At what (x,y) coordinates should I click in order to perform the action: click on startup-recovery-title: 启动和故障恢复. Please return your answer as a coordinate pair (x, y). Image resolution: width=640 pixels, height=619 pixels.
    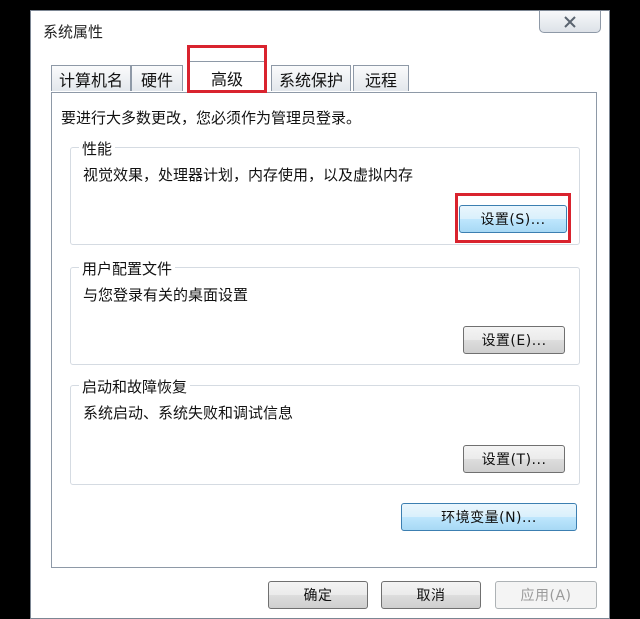
    Looking at the image, I should click on (135, 386).